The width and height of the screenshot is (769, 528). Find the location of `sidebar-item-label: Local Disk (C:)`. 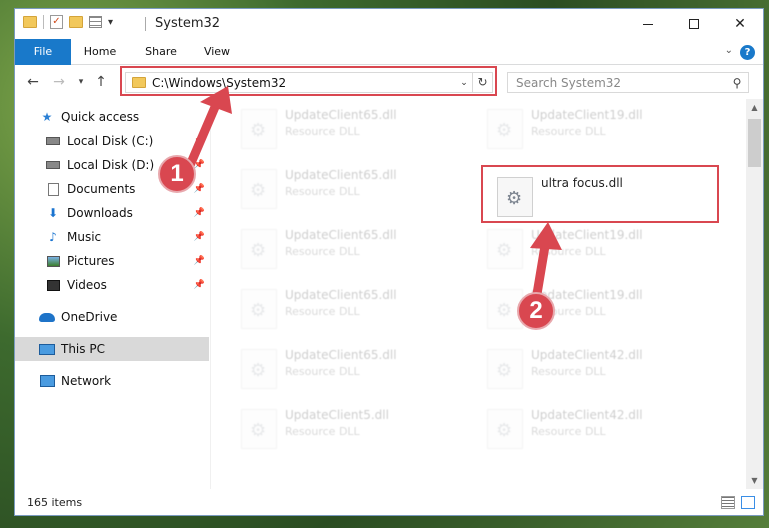

sidebar-item-label: Local Disk (C:) is located at coordinates (110, 141).